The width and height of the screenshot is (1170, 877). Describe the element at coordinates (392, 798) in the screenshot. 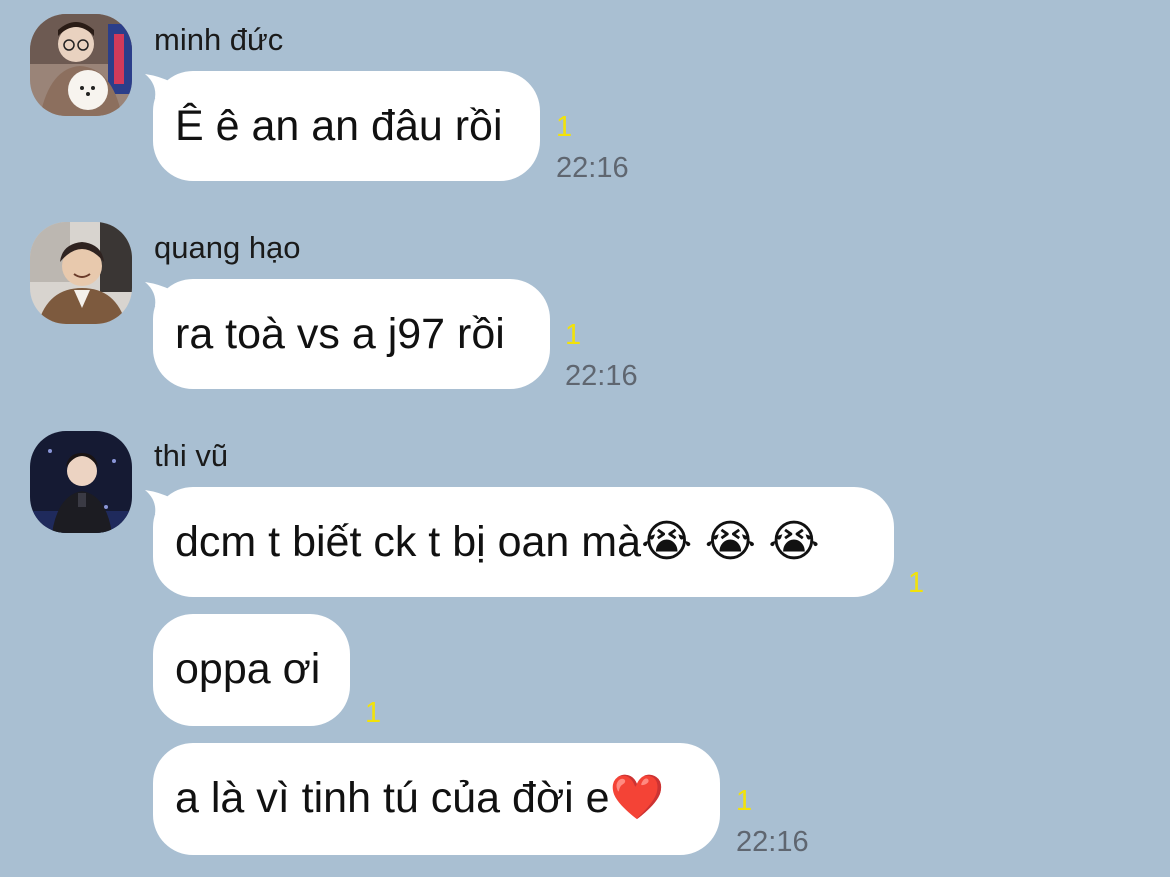

I see `message-text: a là vì tinh tú của đời e` at that location.